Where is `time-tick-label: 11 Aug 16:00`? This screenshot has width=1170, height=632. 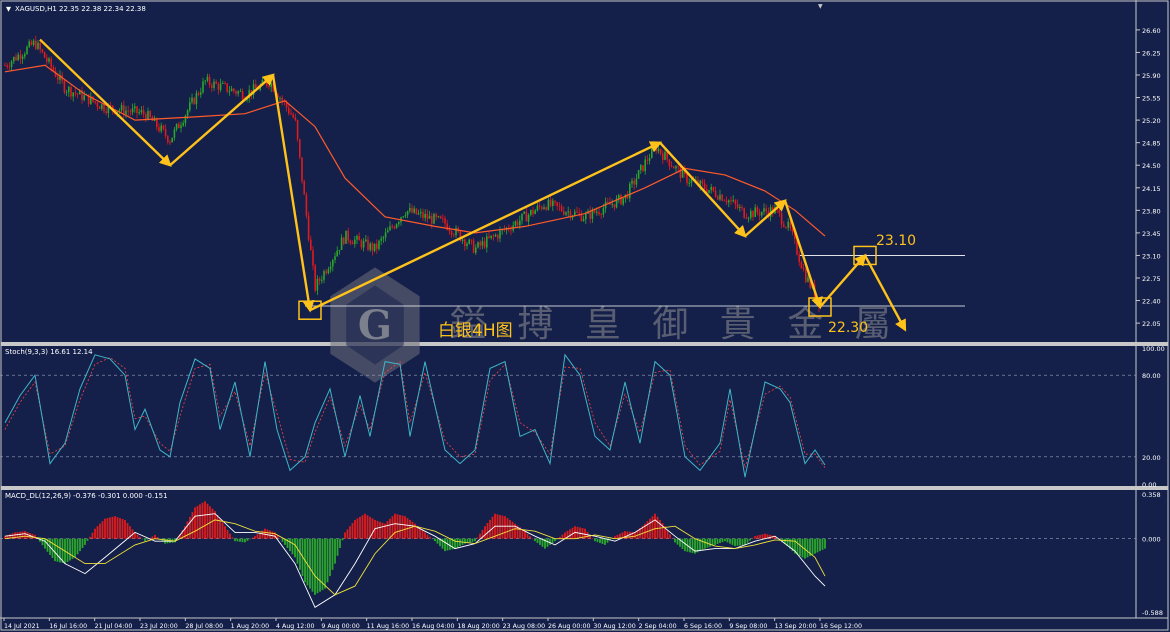
time-tick-label: 11 Aug 16:00 is located at coordinates (388, 626).